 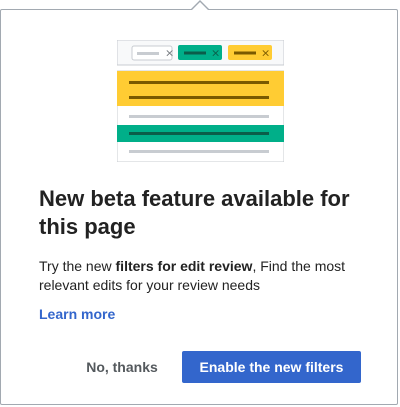 What do you see at coordinates (199, 133) in the screenshot?
I see `illustration-row-green-line` at bounding box center [199, 133].